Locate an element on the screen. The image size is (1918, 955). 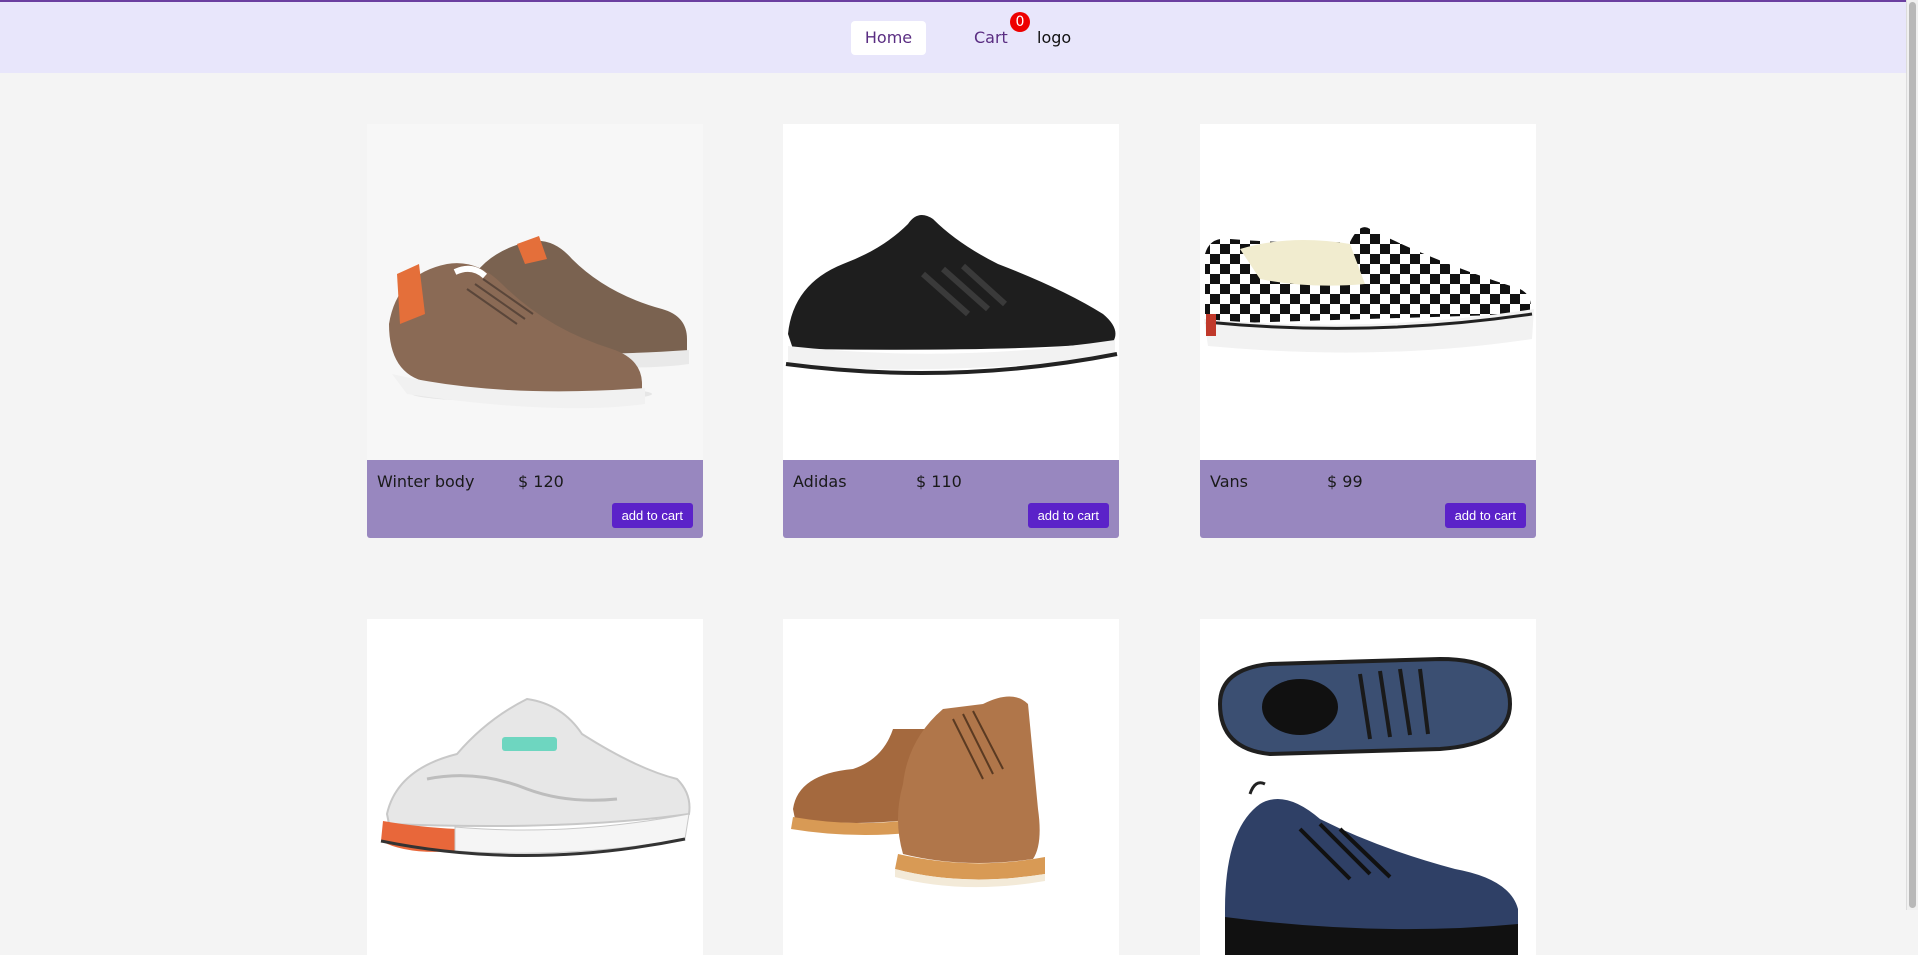
product-info: Vans $ 99 add to cart is located at coordinates (1368, 499).